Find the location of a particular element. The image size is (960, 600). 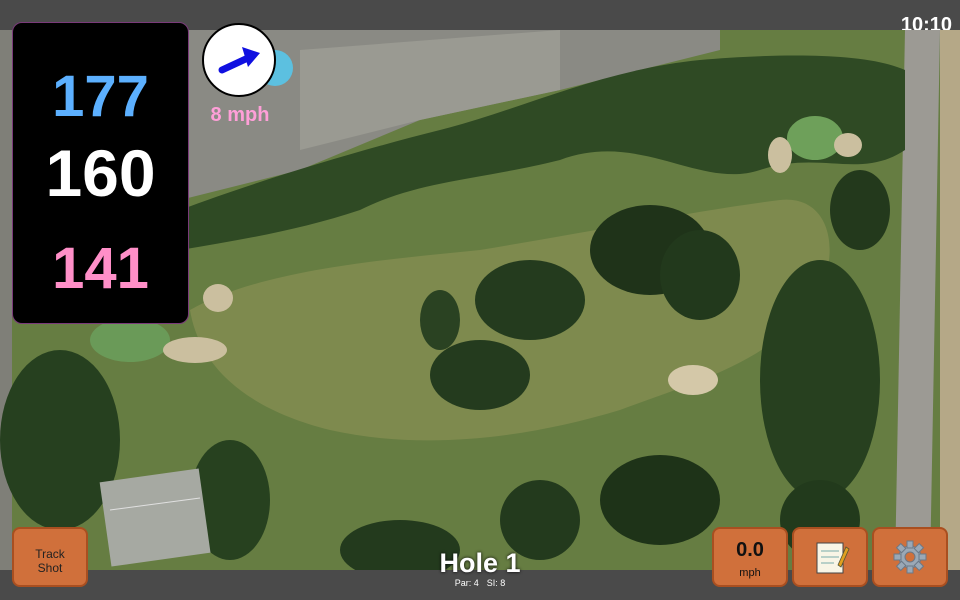

wind-direction-arrow-icon is located at coordinates (239, 60).